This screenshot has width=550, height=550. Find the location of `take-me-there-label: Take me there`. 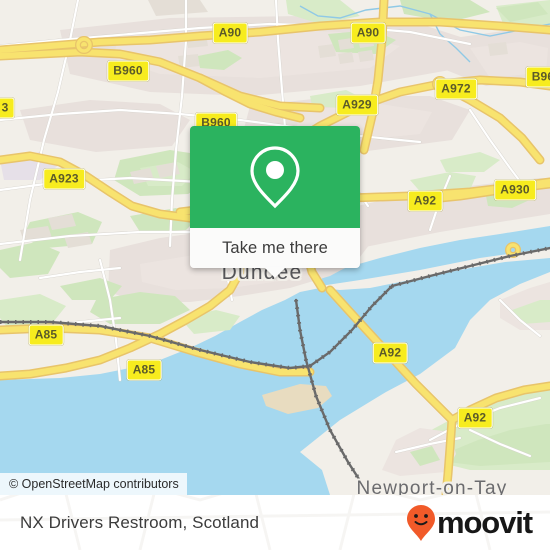

take-me-there-label: Take me there is located at coordinates (275, 247).